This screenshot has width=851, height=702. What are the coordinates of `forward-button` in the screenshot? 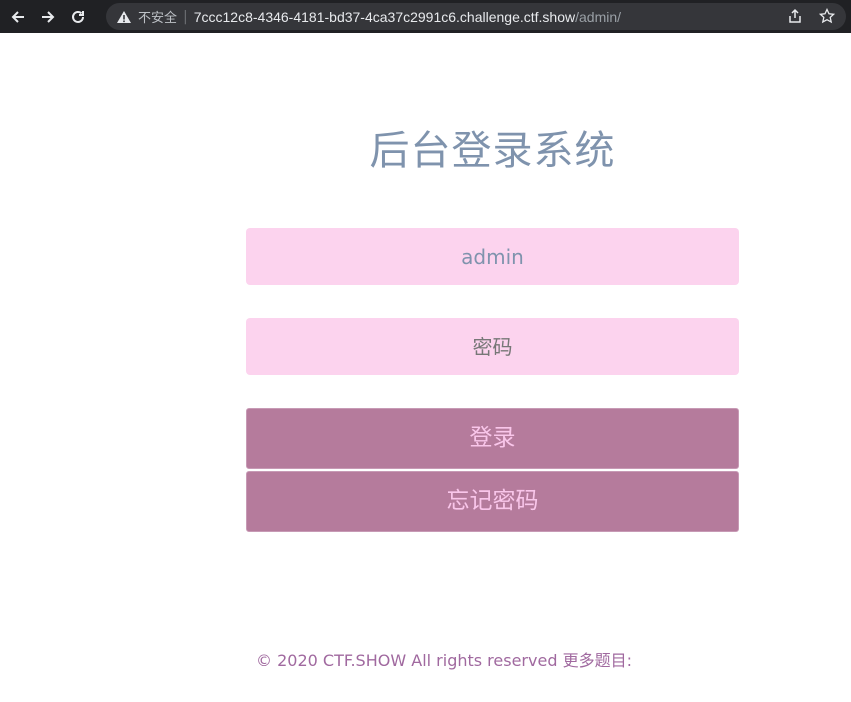 It's located at (48, 17).